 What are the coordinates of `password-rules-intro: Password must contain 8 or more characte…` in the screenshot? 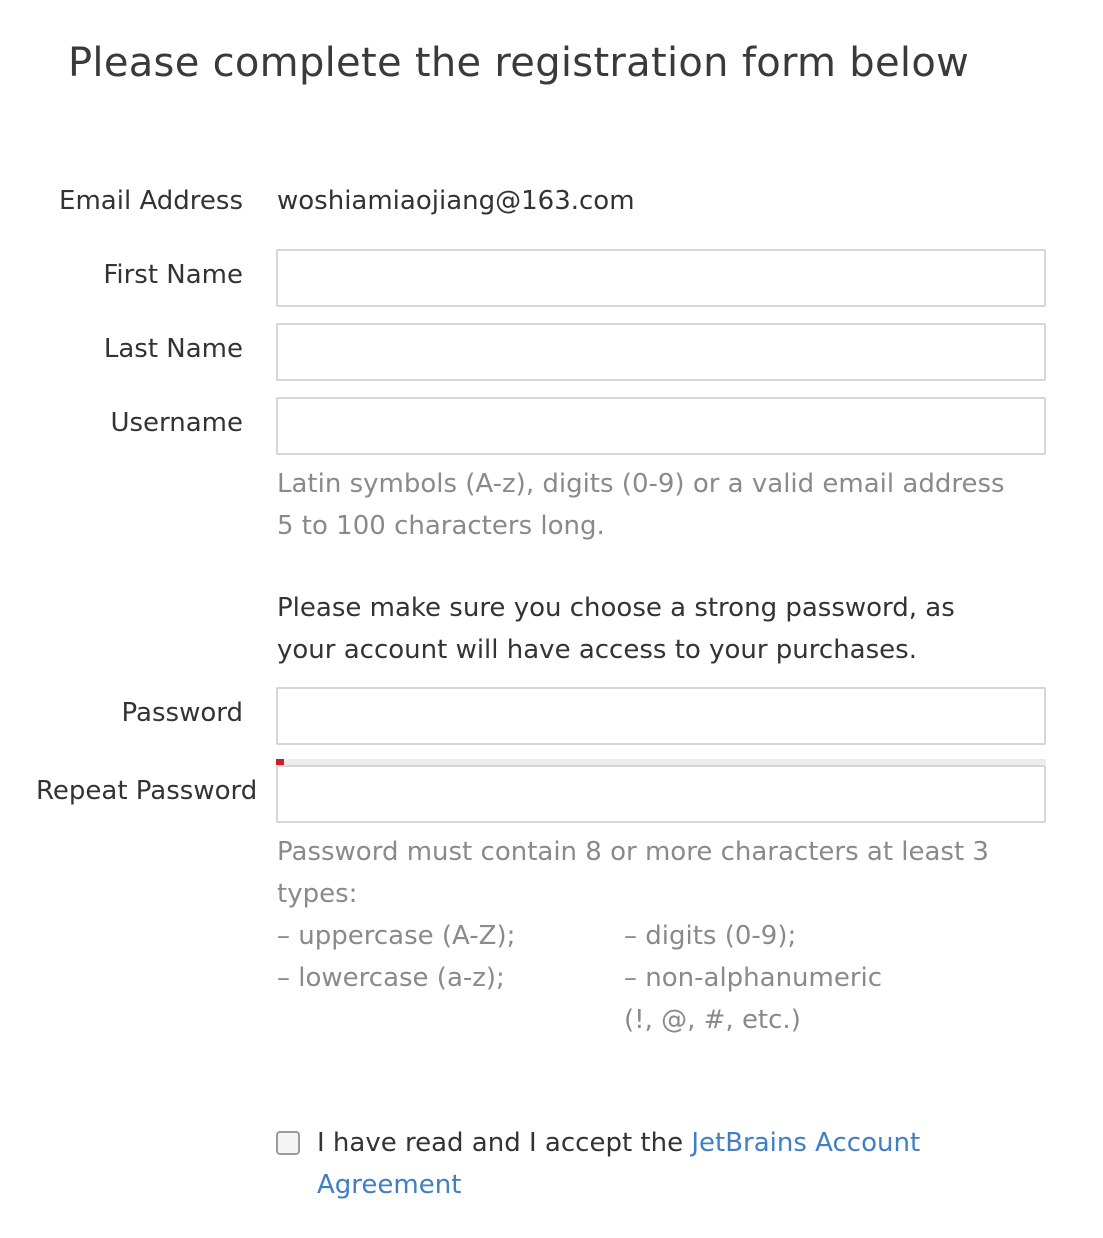 It's located at (633, 873).